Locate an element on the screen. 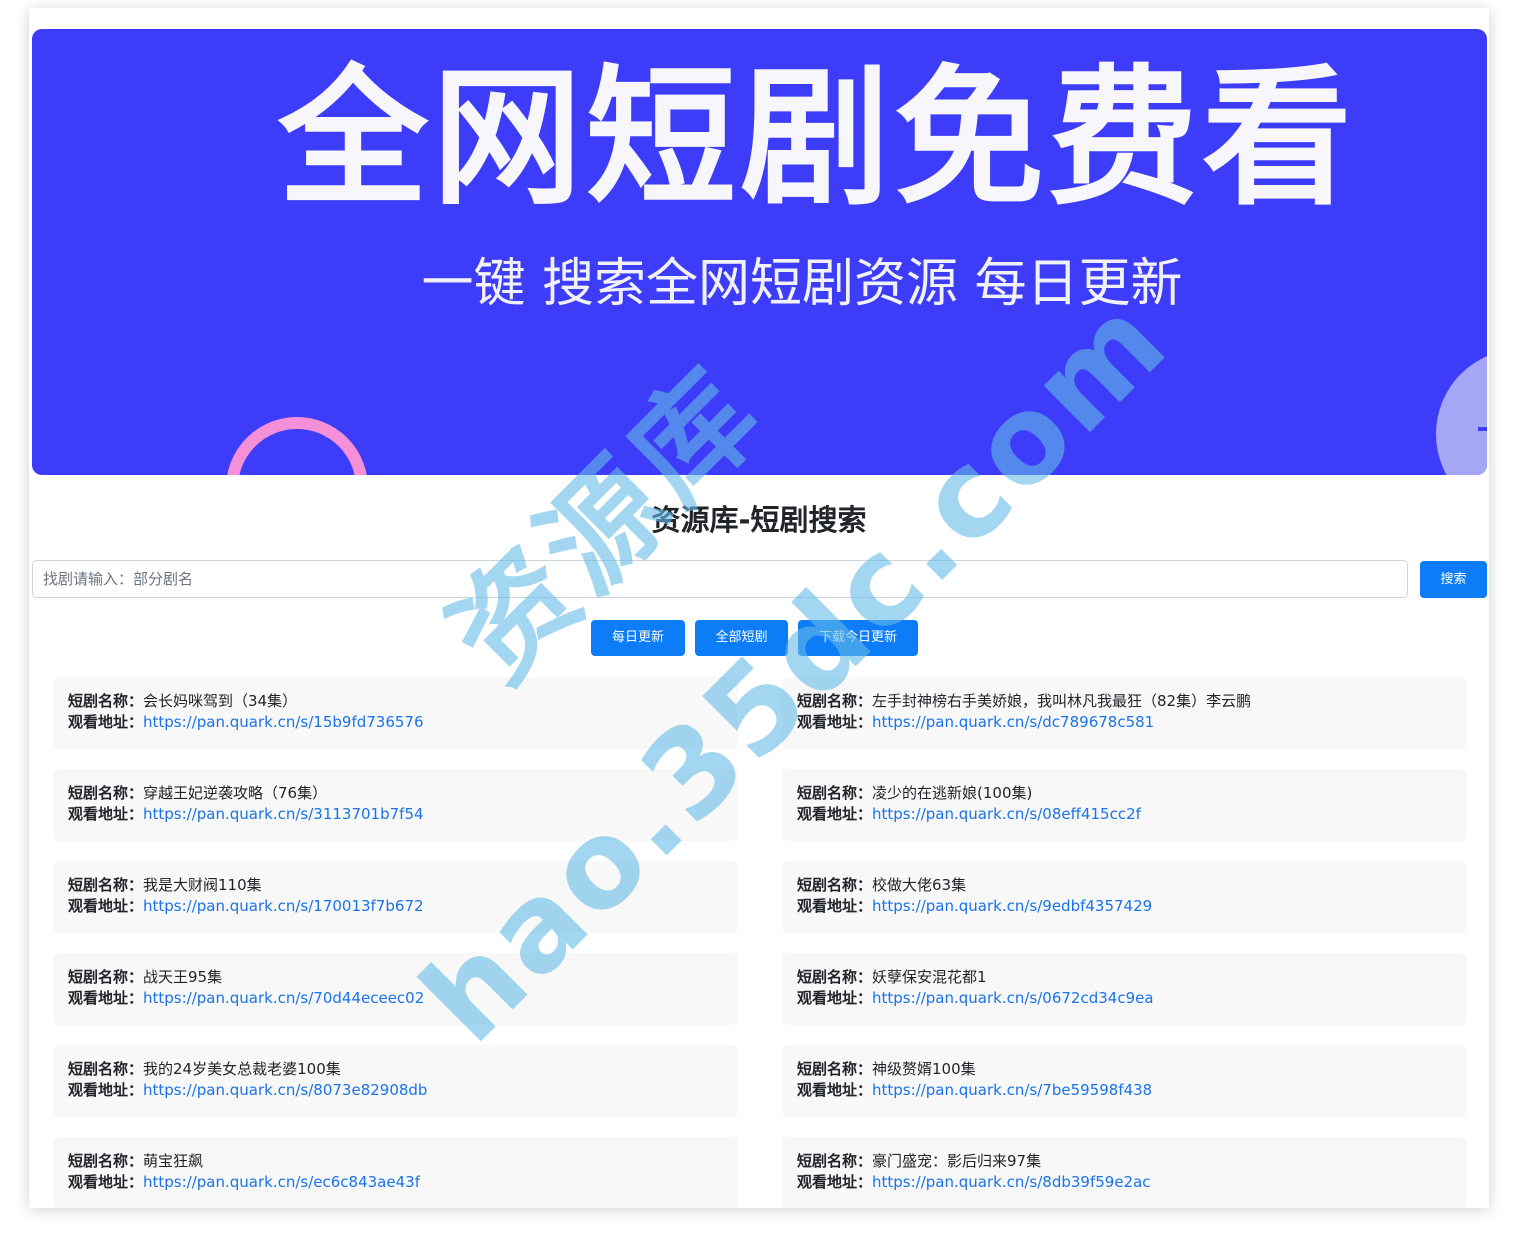 This screenshot has height=1237, width=1519. drama-name: 会长妈咪驾到（34集） is located at coordinates (220, 701).